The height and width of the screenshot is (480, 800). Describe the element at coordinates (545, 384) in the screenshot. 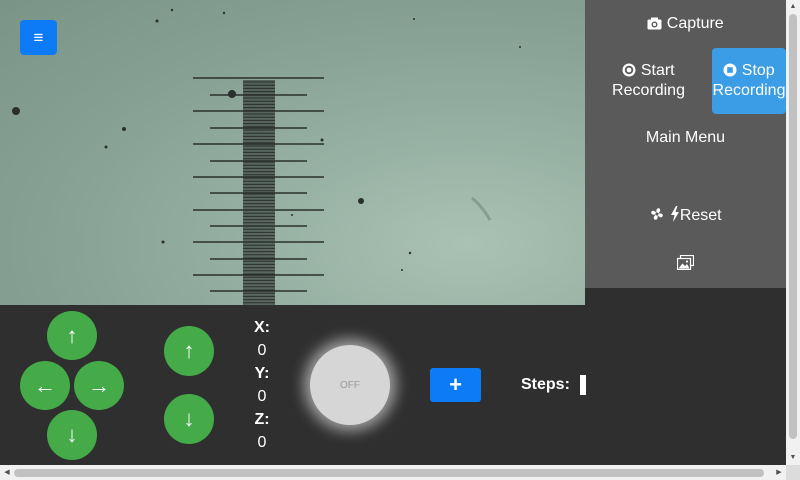

I see `steps-label: Steps:` at that location.